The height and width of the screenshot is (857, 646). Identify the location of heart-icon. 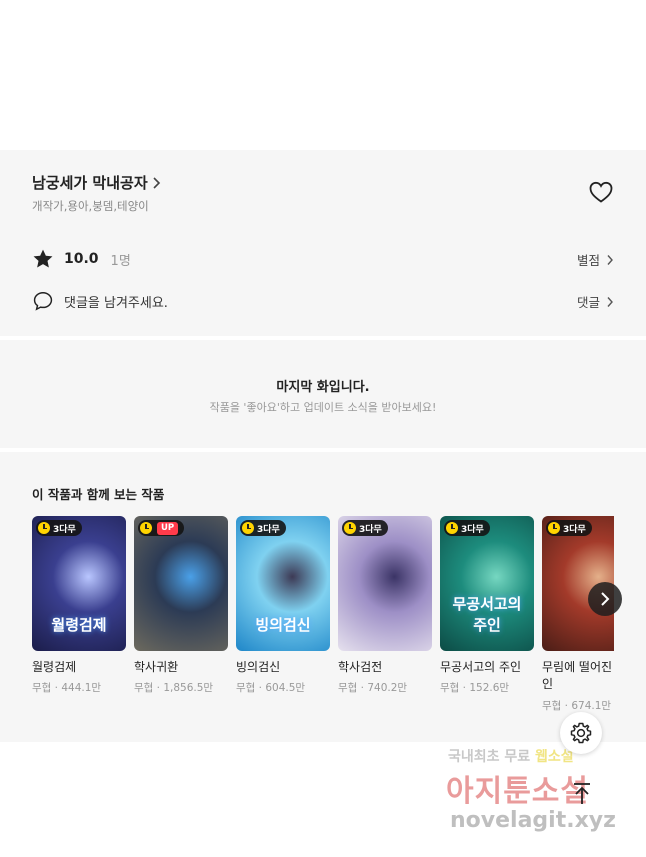
(601, 192).